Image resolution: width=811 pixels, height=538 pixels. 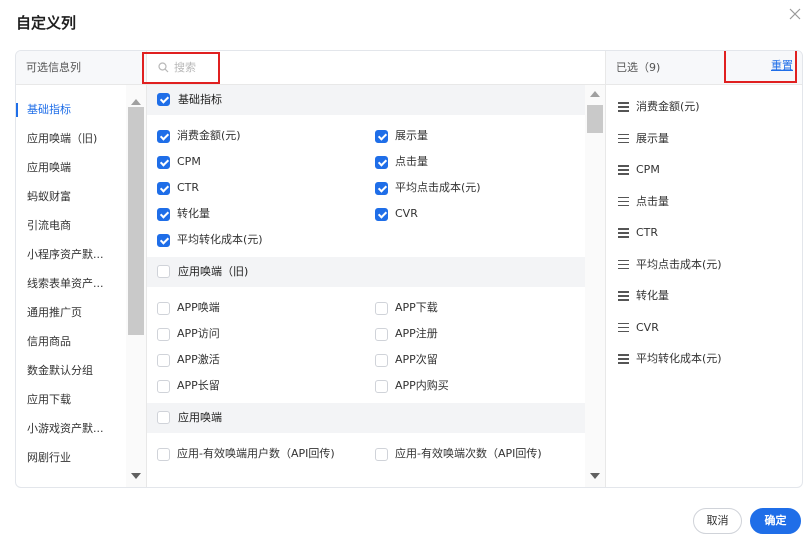 What do you see at coordinates (366, 100) in the screenshot?
I see `option-group-header: 基础指标` at bounding box center [366, 100].